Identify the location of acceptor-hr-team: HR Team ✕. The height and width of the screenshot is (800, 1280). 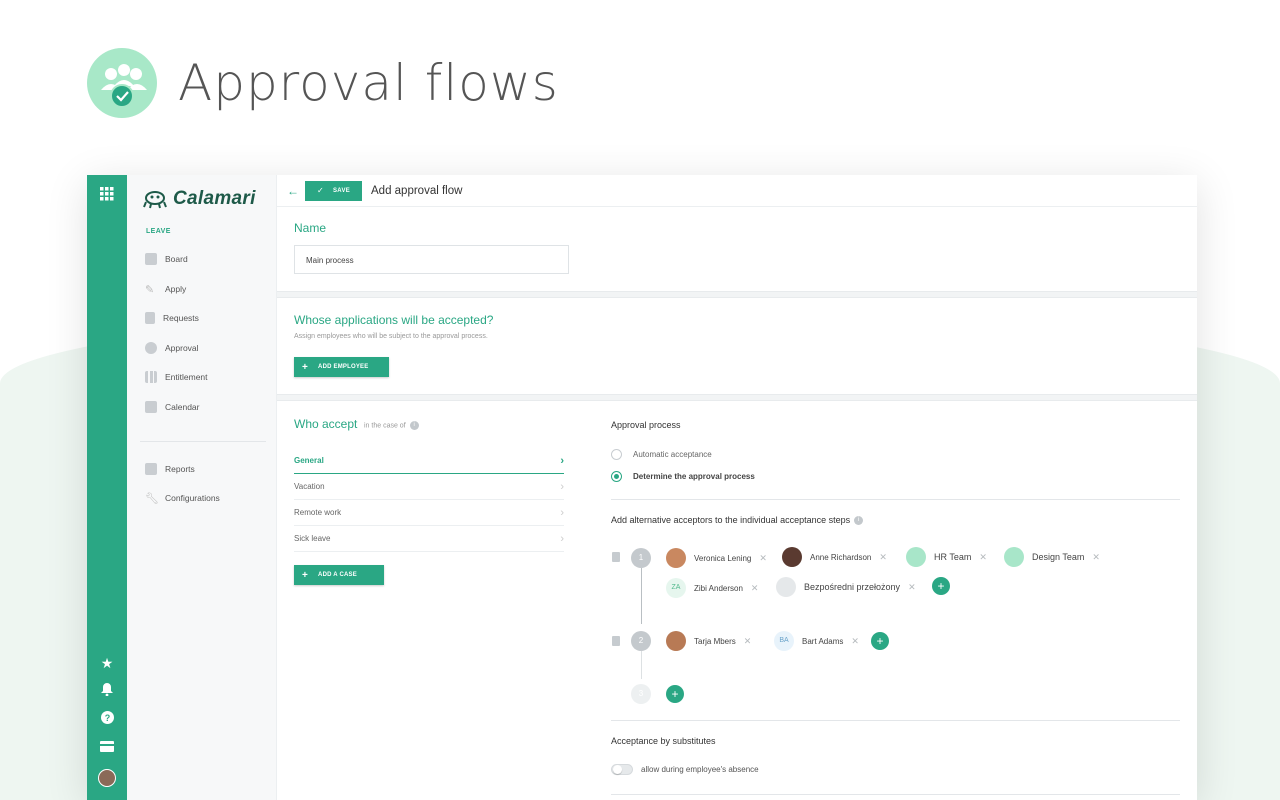
(946, 557).